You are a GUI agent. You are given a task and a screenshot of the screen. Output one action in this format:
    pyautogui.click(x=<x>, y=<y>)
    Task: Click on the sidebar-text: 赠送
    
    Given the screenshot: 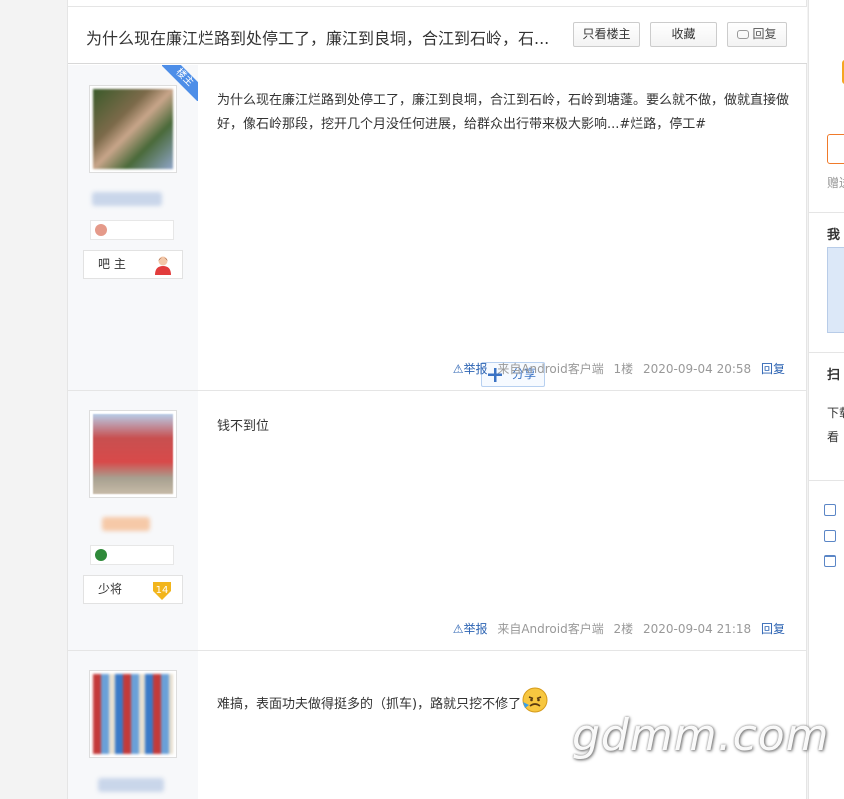 What is the action you would take?
    pyautogui.click(x=835, y=183)
    